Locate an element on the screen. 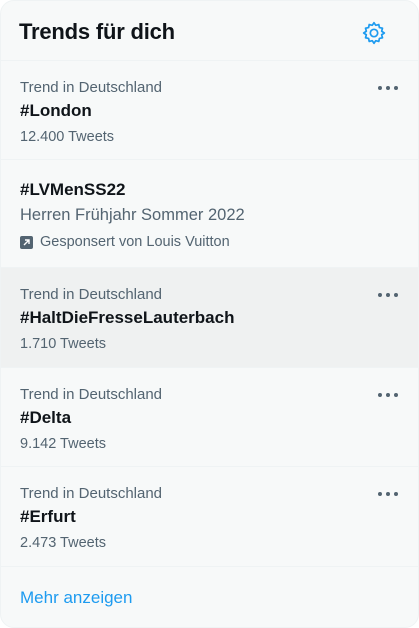 This screenshot has height=628, width=419. trend-name: #London is located at coordinates (56, 110).